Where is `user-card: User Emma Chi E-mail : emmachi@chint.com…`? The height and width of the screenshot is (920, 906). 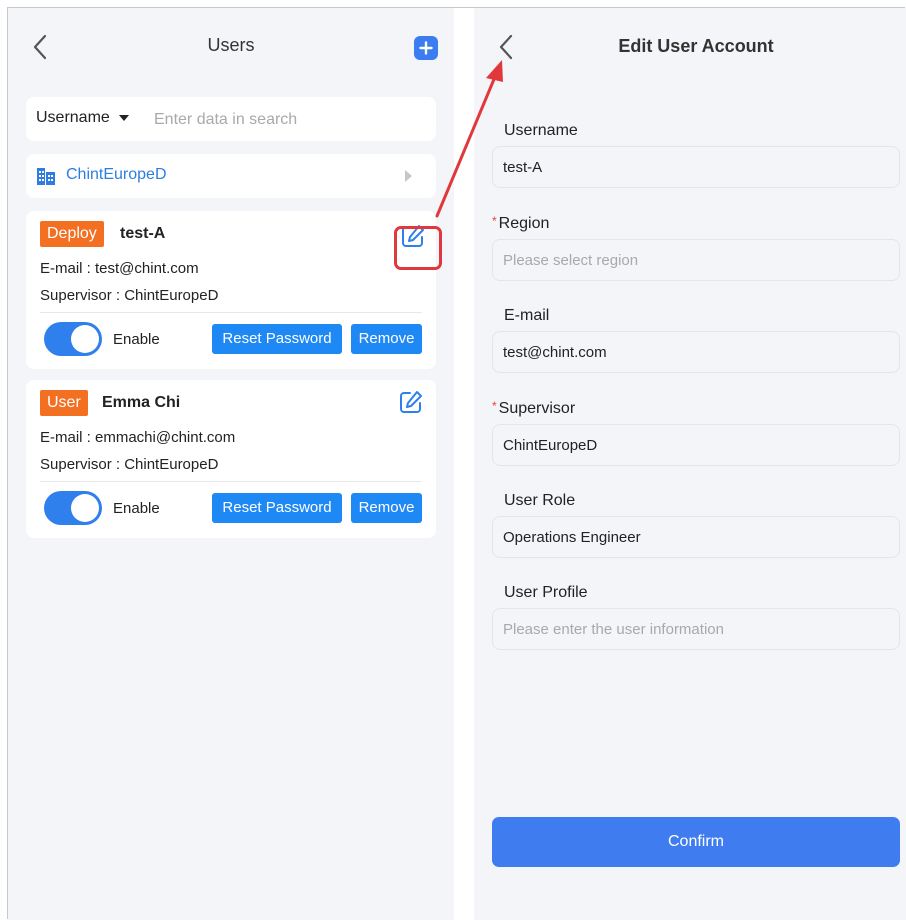
user-card: User Emma Chi E-mail : emmachi@chint.com… is located at coordinates (231, 459).